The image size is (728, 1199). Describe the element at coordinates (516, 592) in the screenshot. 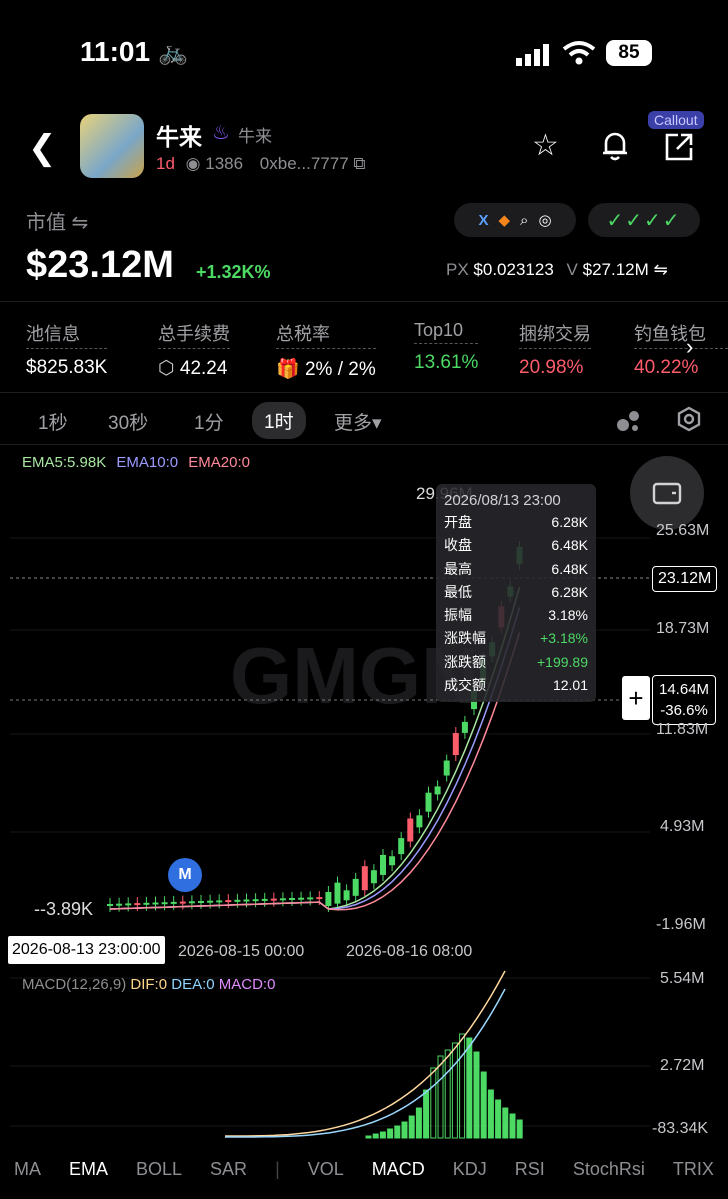

I see `tooltip-row: 最低 6.28K` at that location.